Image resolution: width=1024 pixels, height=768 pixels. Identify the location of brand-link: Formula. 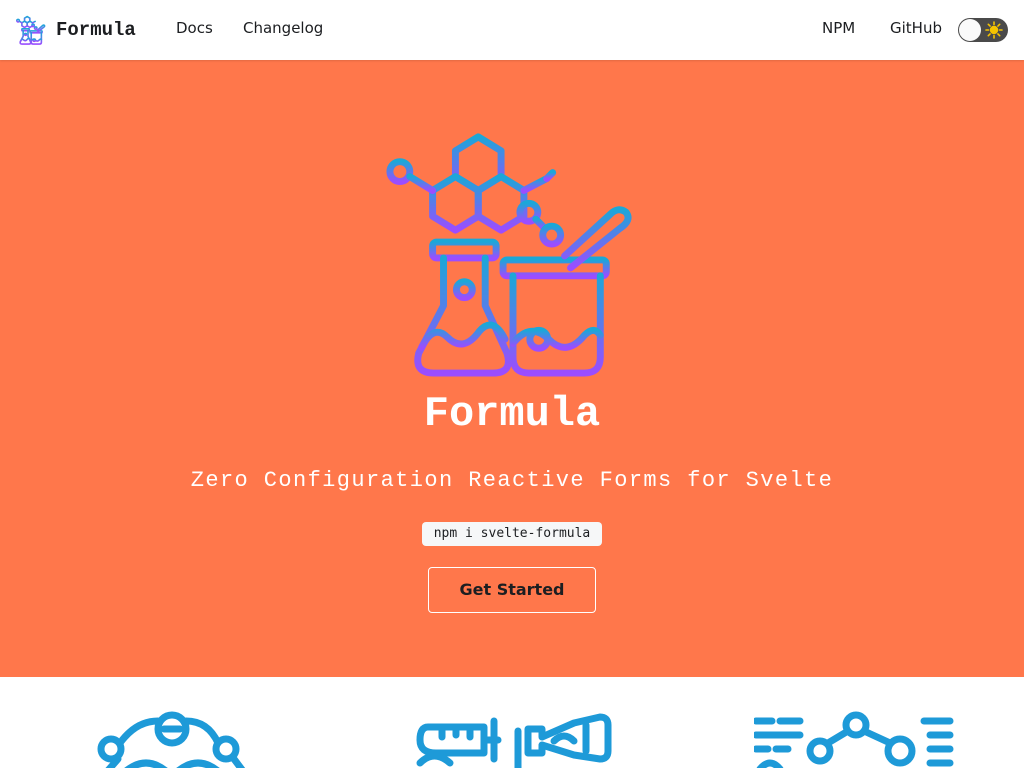
(76, 30).